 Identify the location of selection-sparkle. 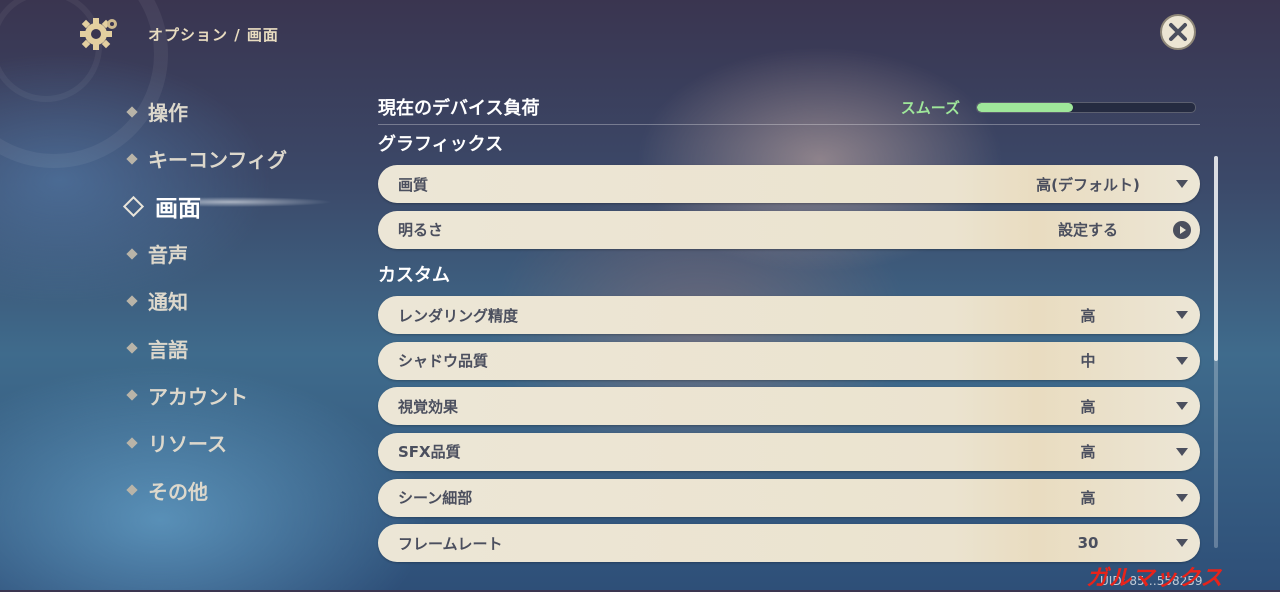
(275, 202).